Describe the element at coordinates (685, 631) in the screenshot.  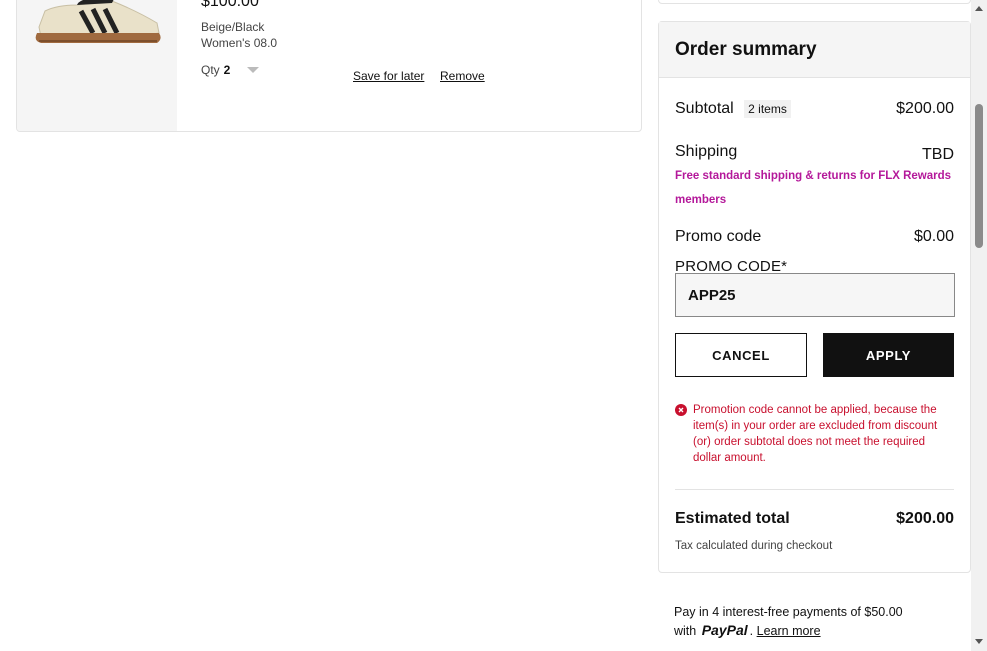
I see `paypal-with: with` at that location.